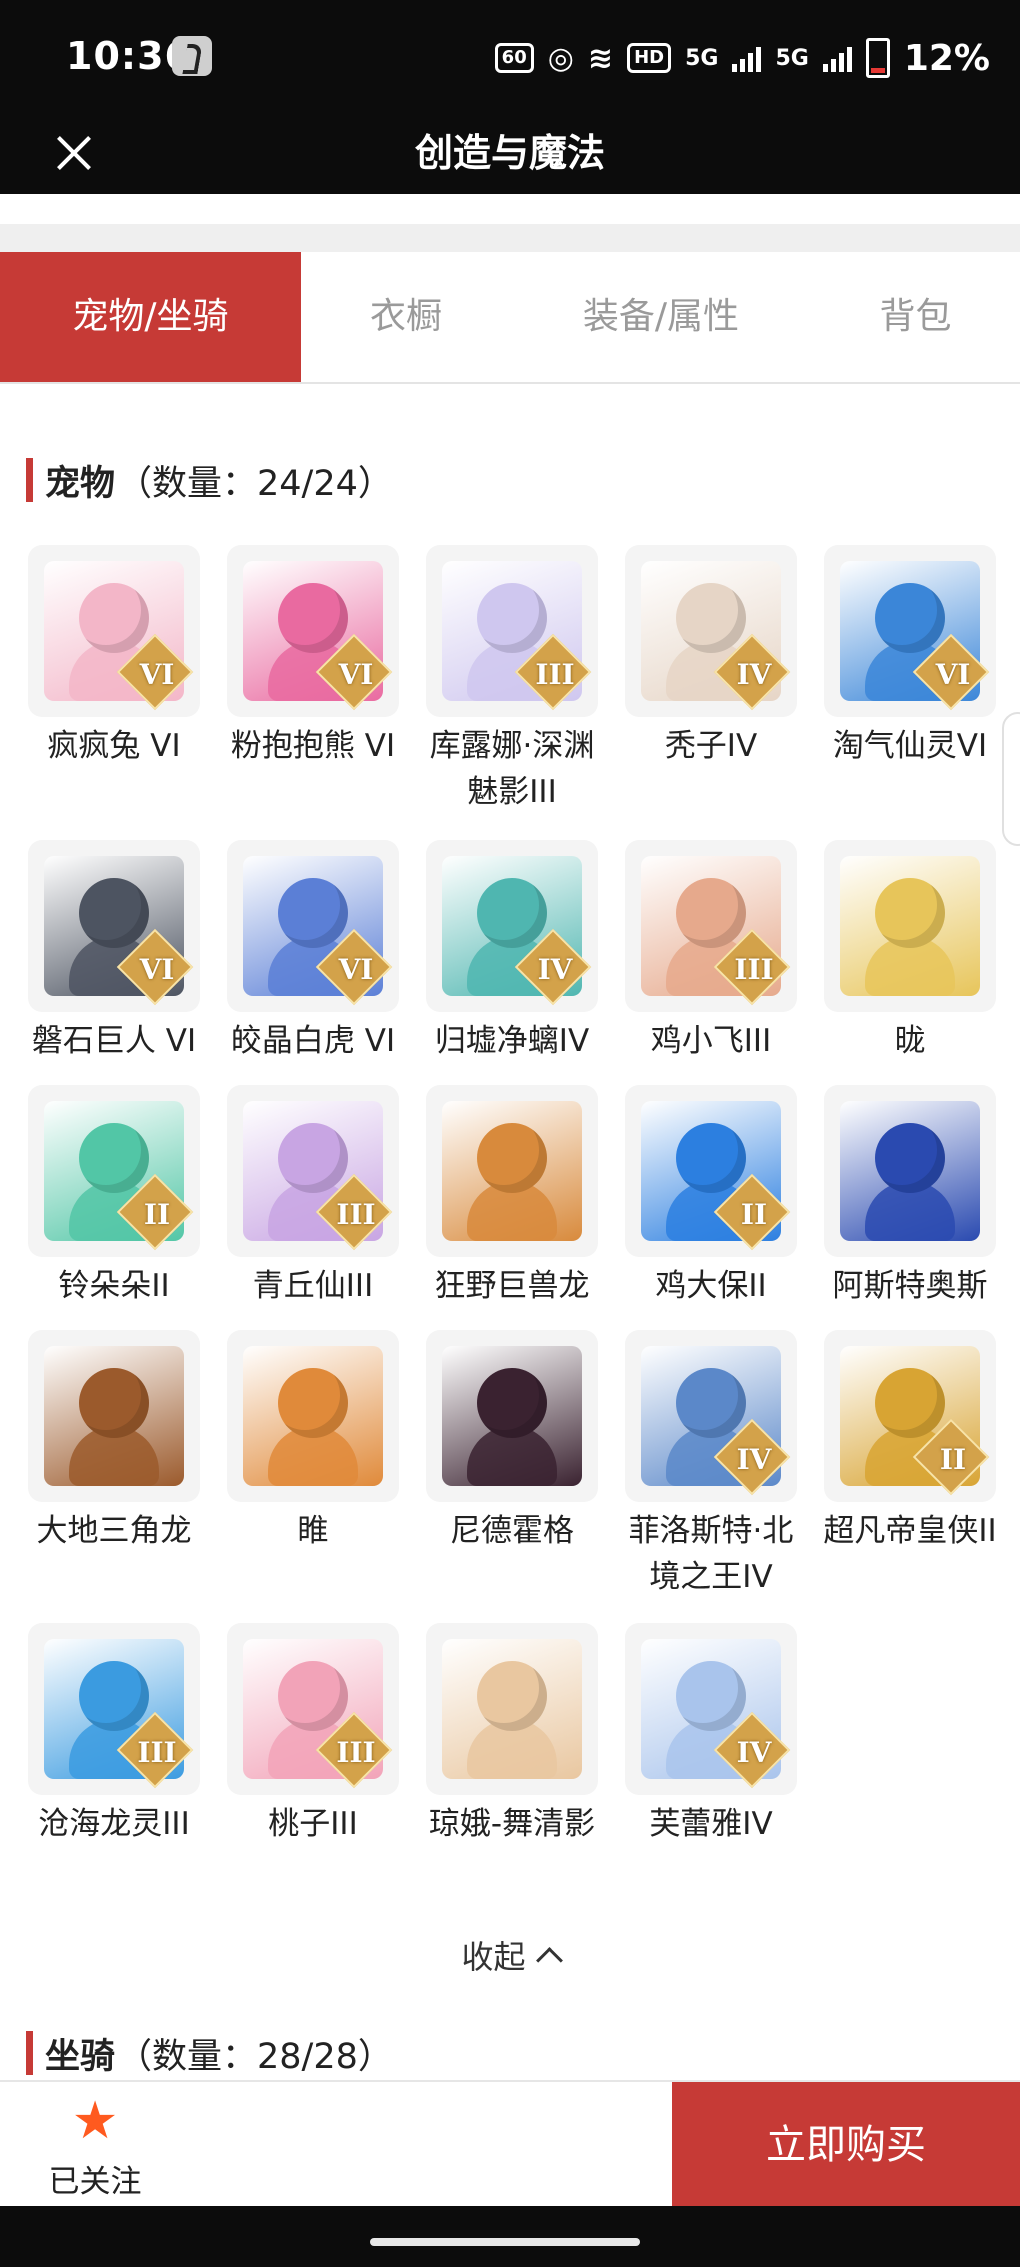 This screenshot has height=2267, width=1020. I want to click on wifi-icon: ≋, so click(600, 58).